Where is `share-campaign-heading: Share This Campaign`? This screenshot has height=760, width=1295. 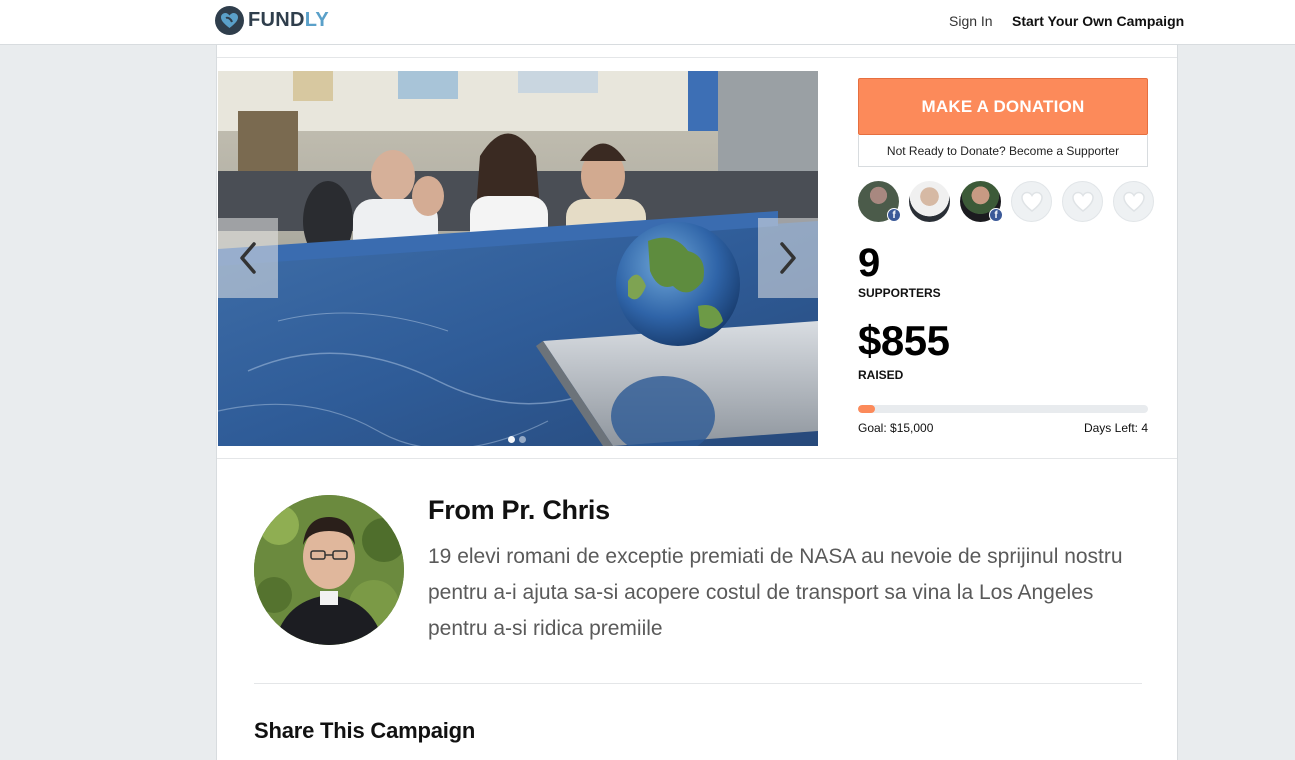
share-campaign-heading: Share This Campaign is located at coordinates (365, 730).